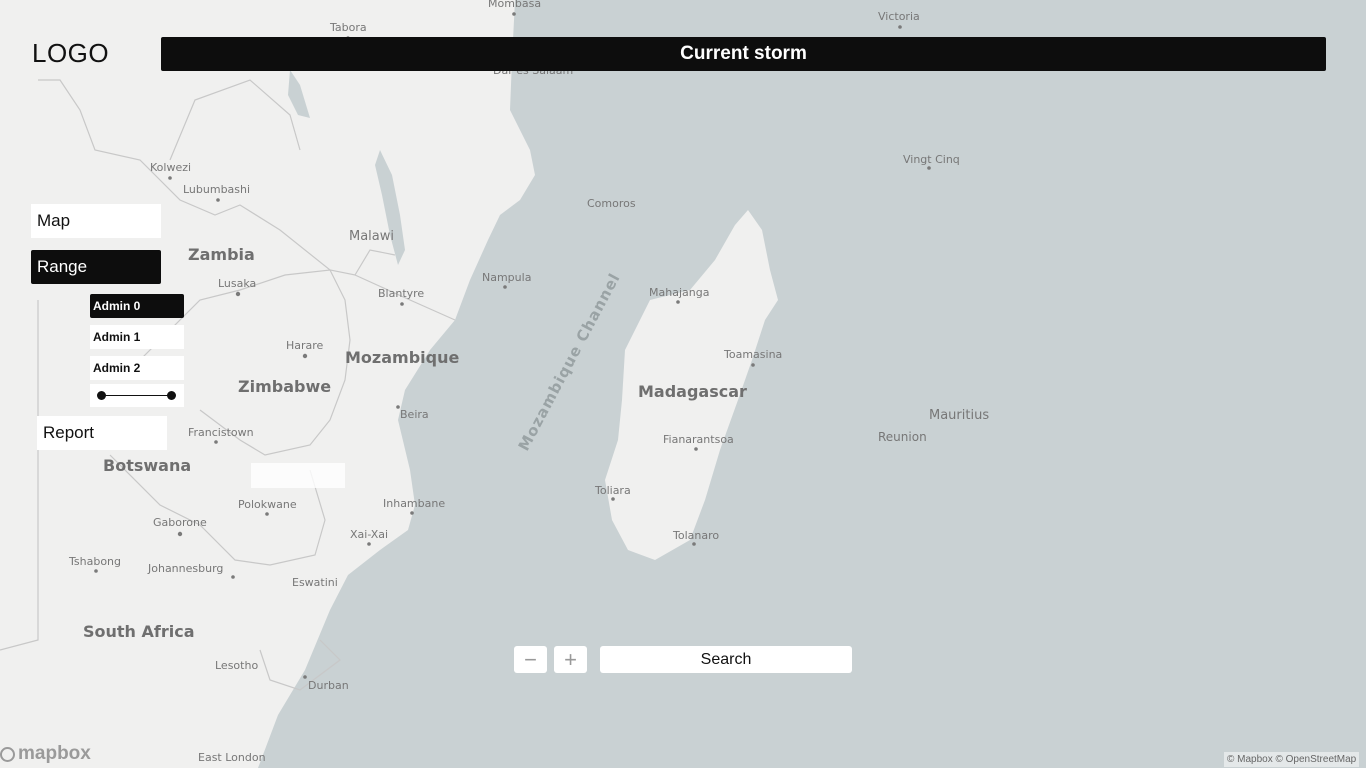 The height and width of the screenshot is (768, 1366). I want to click on slider-handle-max, so click(171, 395).